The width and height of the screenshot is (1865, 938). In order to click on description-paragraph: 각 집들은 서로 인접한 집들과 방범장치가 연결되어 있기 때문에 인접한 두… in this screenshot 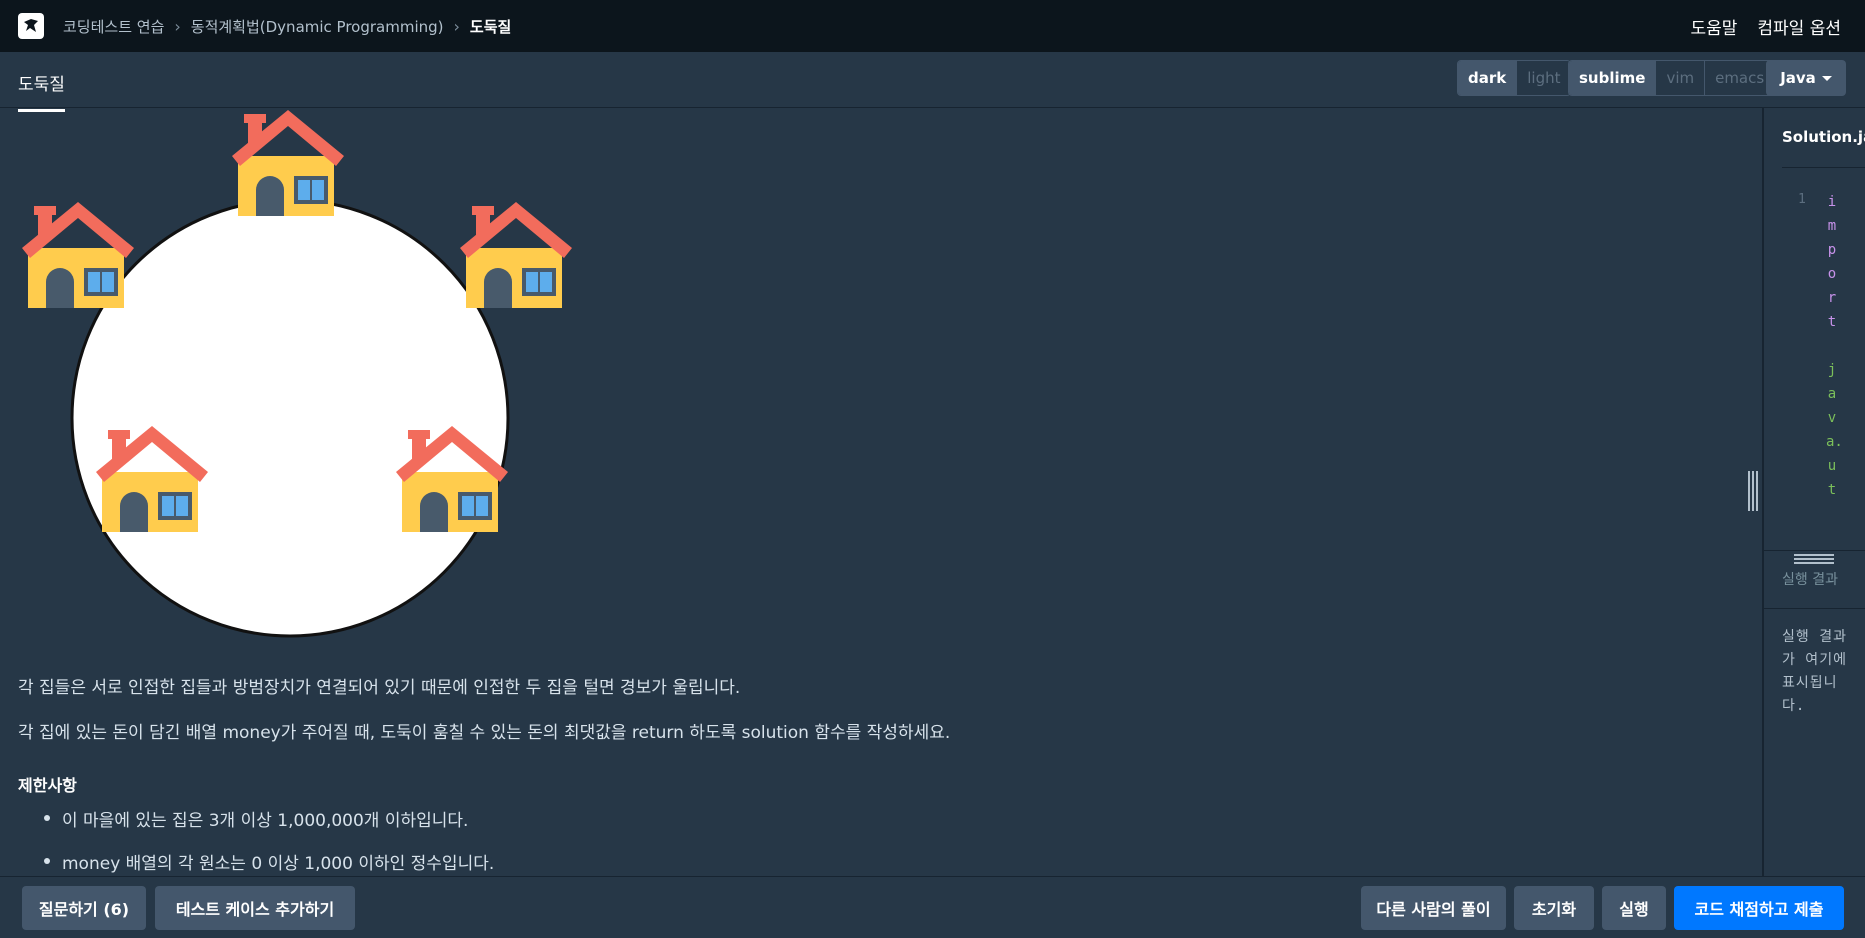, I will do `click(379, 688)`.